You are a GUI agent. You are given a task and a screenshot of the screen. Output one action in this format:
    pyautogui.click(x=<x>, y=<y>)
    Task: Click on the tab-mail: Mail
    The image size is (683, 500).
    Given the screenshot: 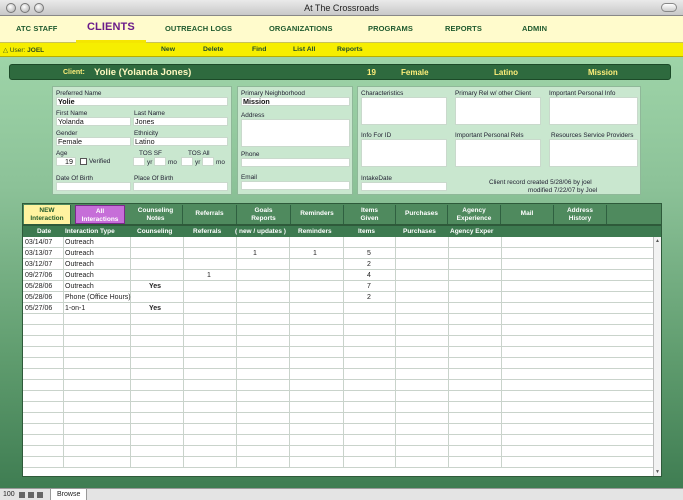 What is the action you would take?
    pyautogui.click(x=527, y=214)
    